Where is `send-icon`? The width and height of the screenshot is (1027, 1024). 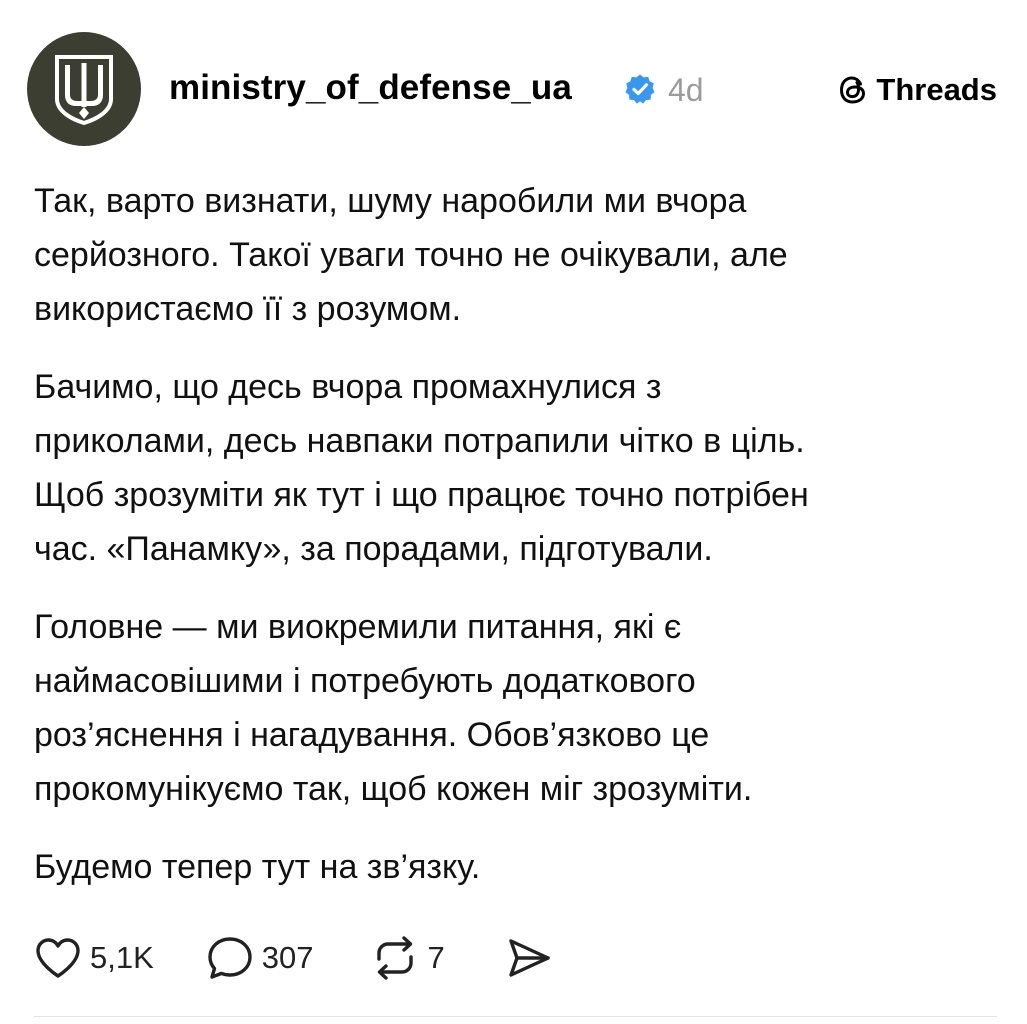 send-icon is located at coordinates (529, 958).